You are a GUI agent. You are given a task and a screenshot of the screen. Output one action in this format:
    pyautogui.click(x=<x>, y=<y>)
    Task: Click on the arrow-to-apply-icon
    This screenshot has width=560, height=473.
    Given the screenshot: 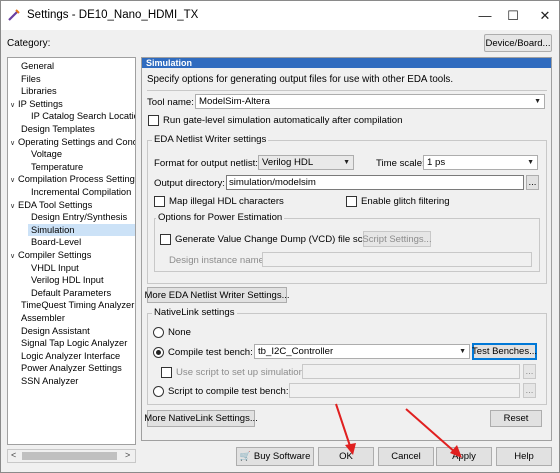 What is the action you would take?
    pyautogui.click(x=433, y=433)
    